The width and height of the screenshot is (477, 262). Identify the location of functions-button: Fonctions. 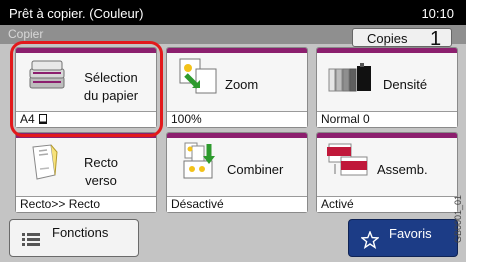
(74, 238).